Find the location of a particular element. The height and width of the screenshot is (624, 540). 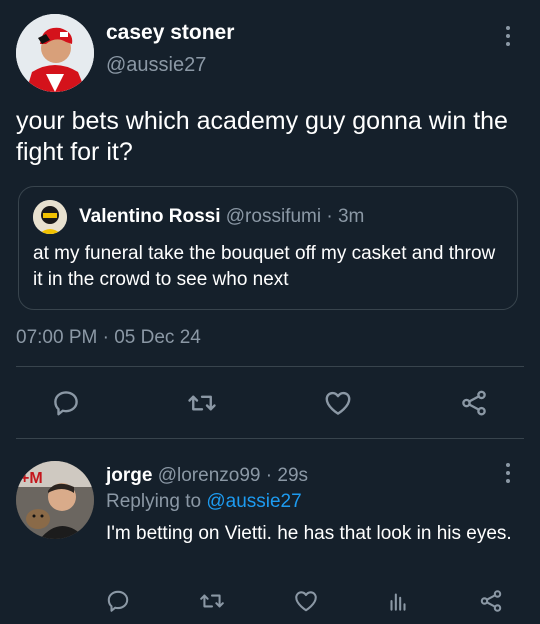

author-name: casey stoner is located at coordinates (170, 33).